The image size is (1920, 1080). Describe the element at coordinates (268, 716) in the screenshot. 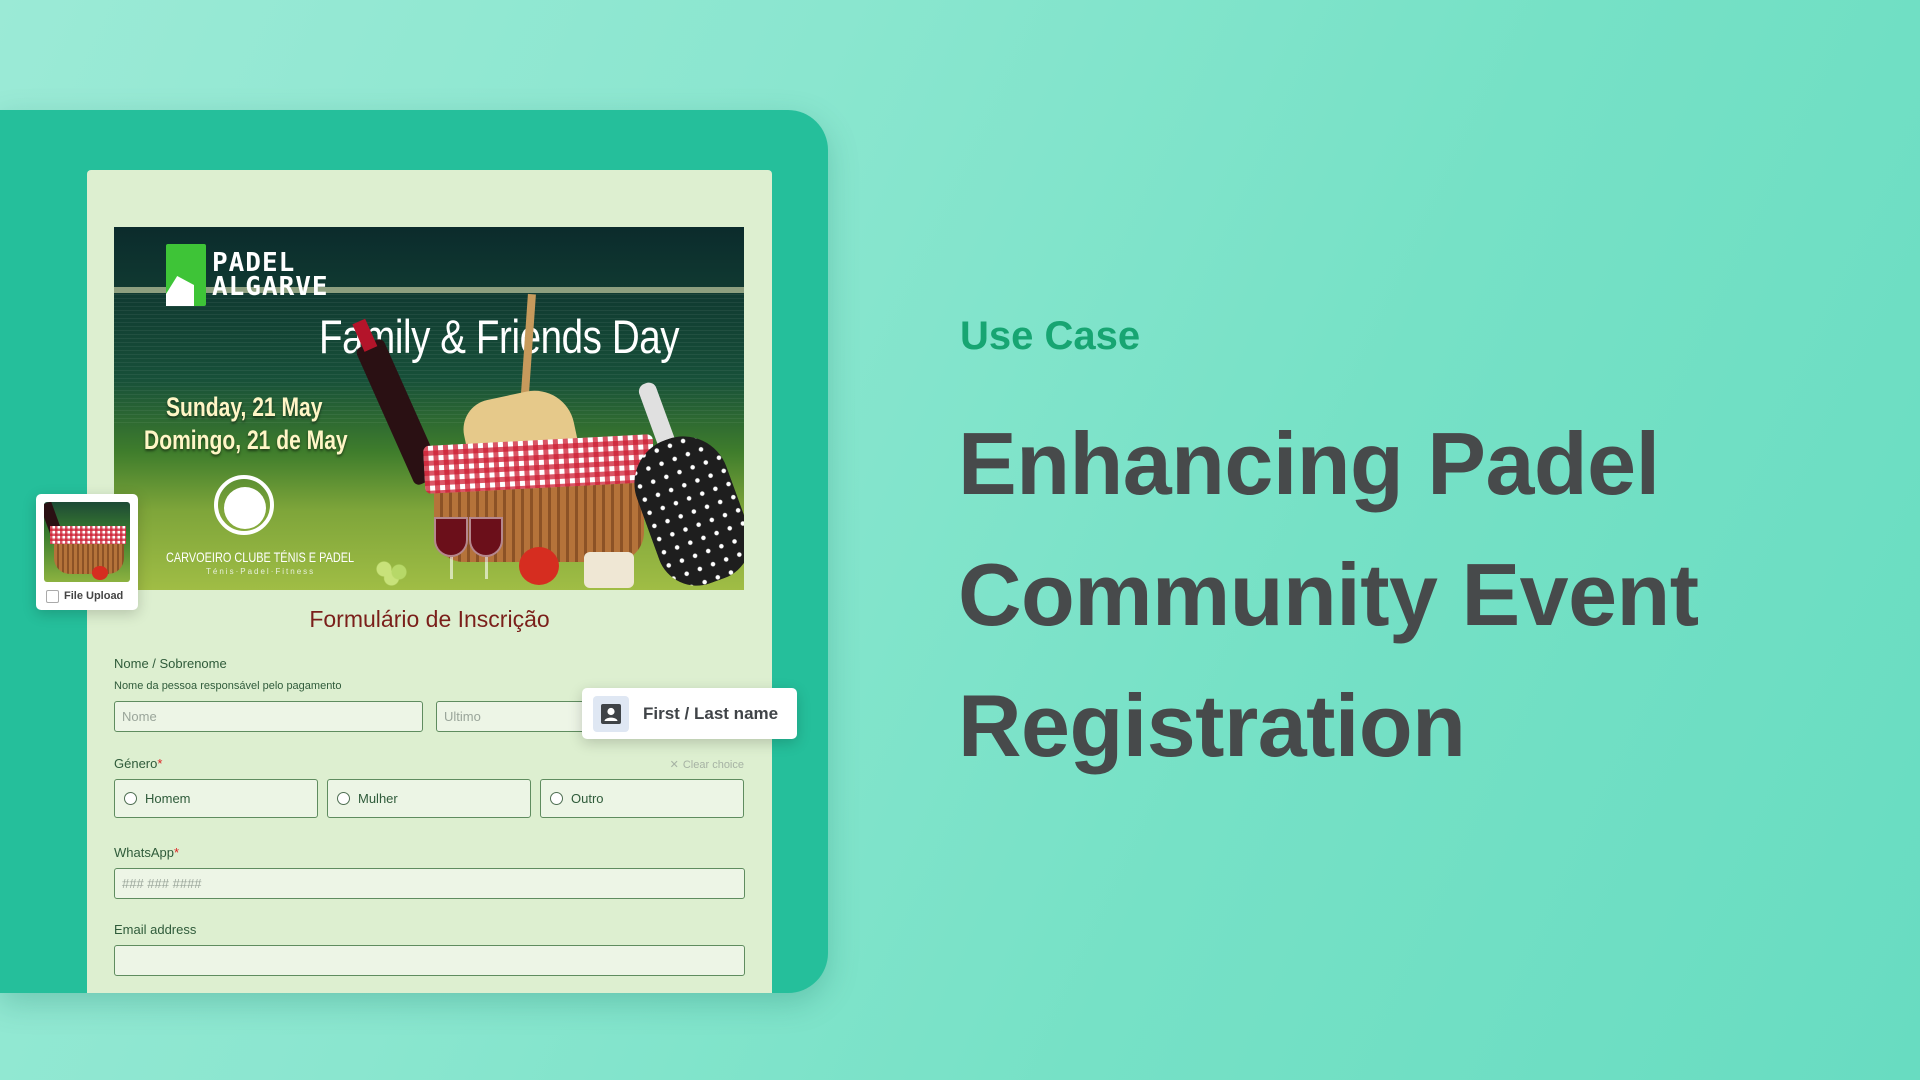

I see `first-name-input` at that location.